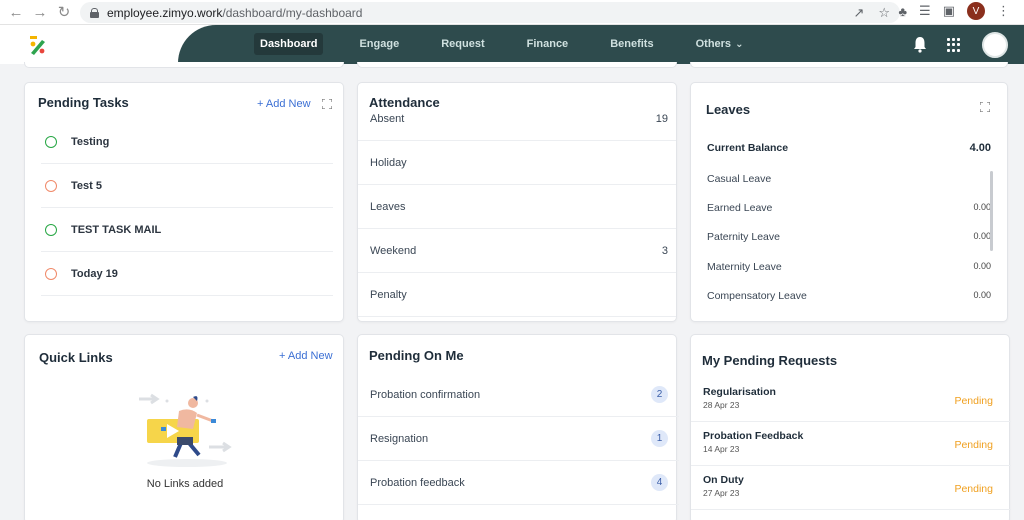  What do you see at coordinates (721, 493) in the screenshot?
I see `request-date: 27 Apr 23` at bounding box center [721, 493].